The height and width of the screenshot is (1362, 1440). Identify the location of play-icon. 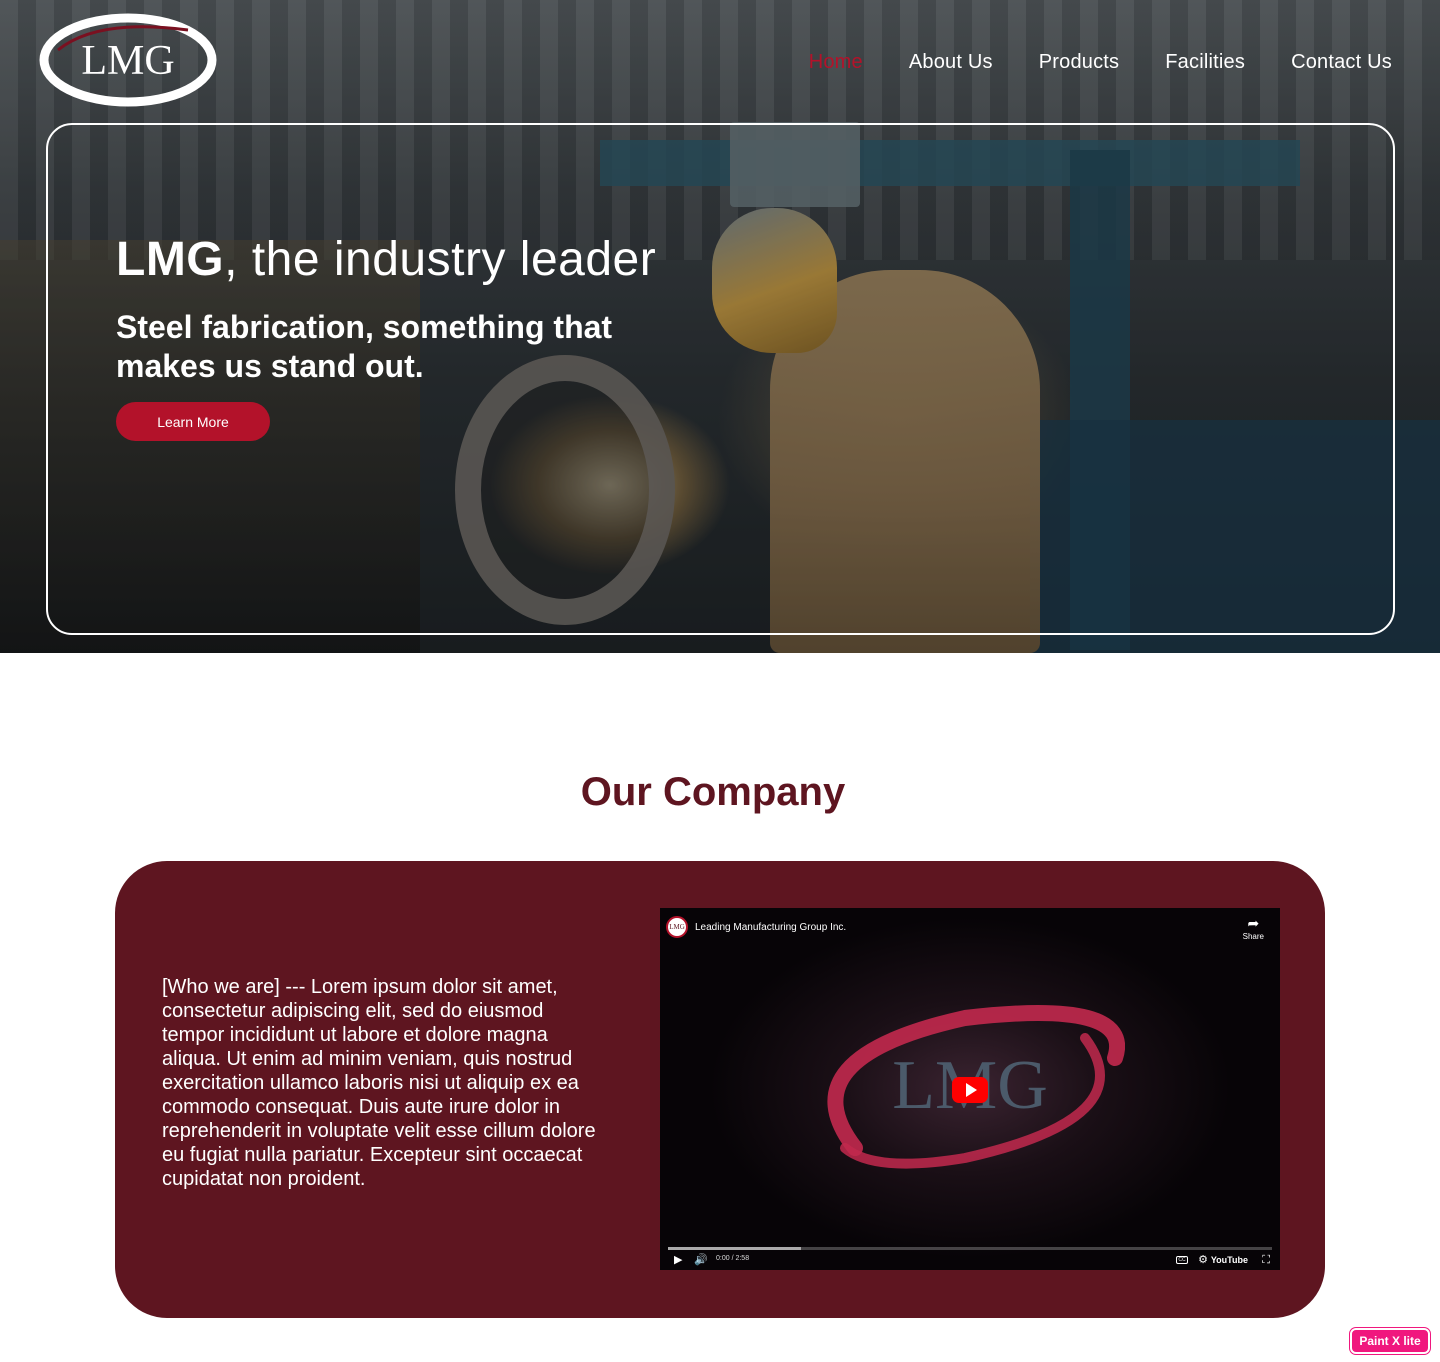
(970, 1090).